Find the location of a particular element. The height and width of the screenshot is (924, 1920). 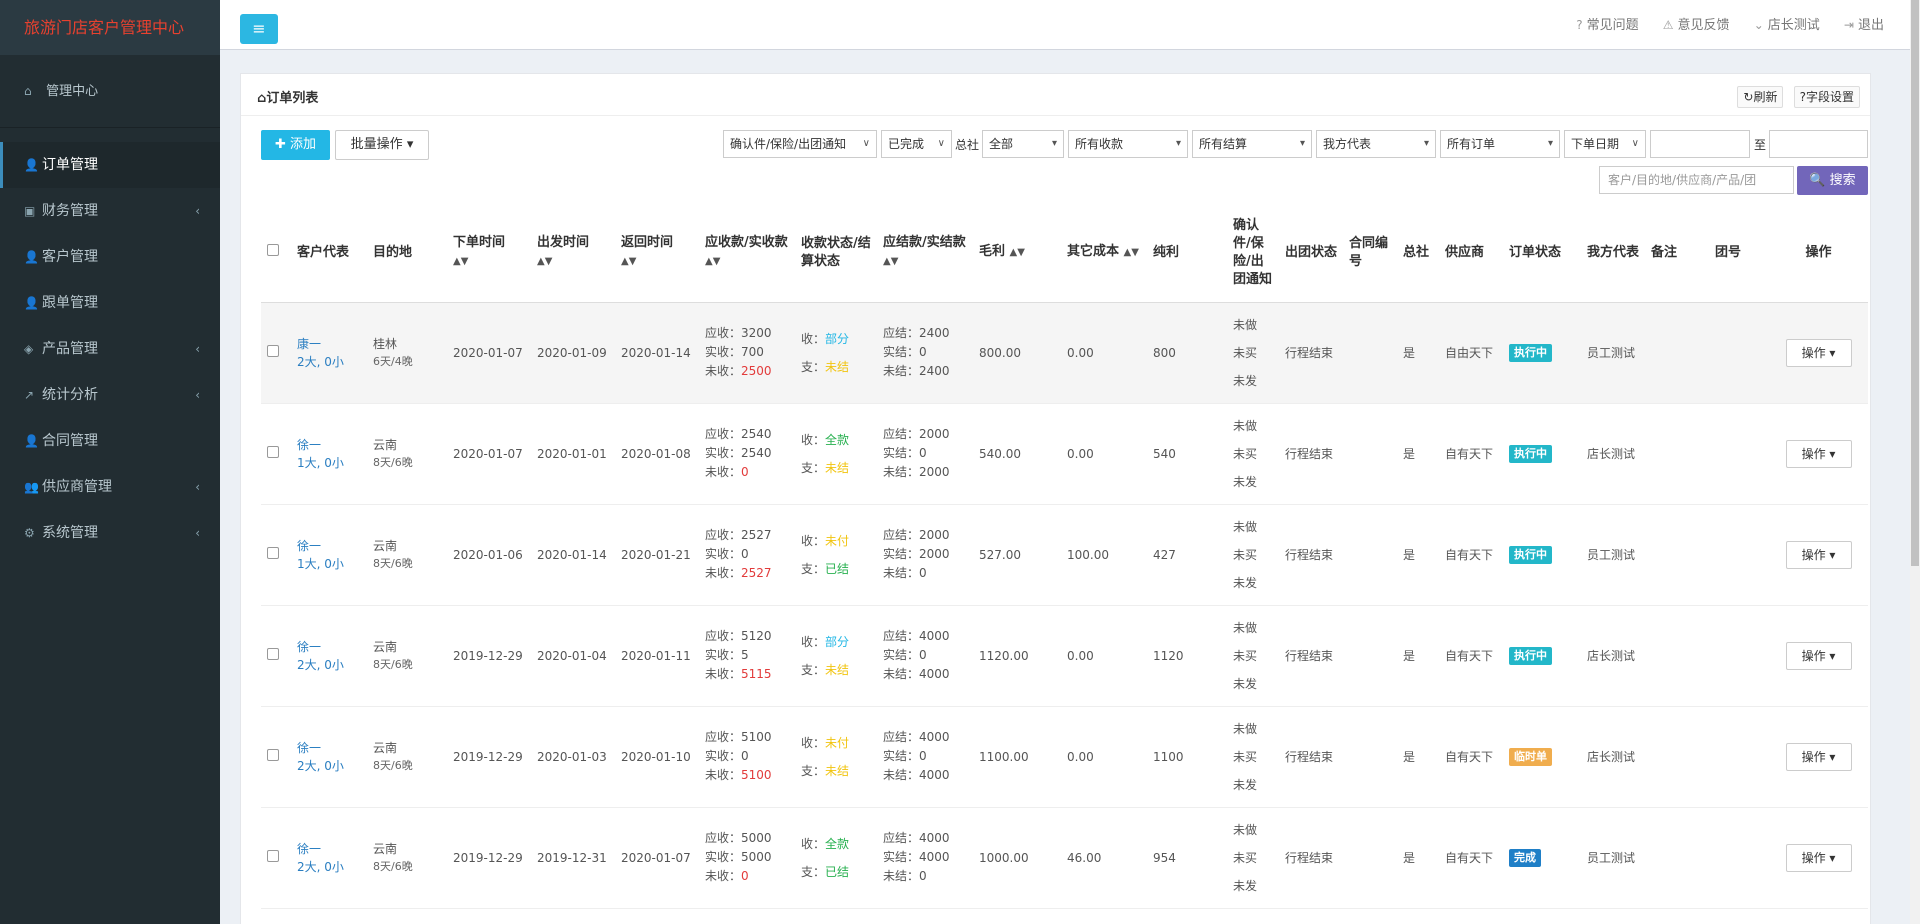

sidebar-item-4: ◈ 产品管理 ‹ is located at coordinates (110, 349).